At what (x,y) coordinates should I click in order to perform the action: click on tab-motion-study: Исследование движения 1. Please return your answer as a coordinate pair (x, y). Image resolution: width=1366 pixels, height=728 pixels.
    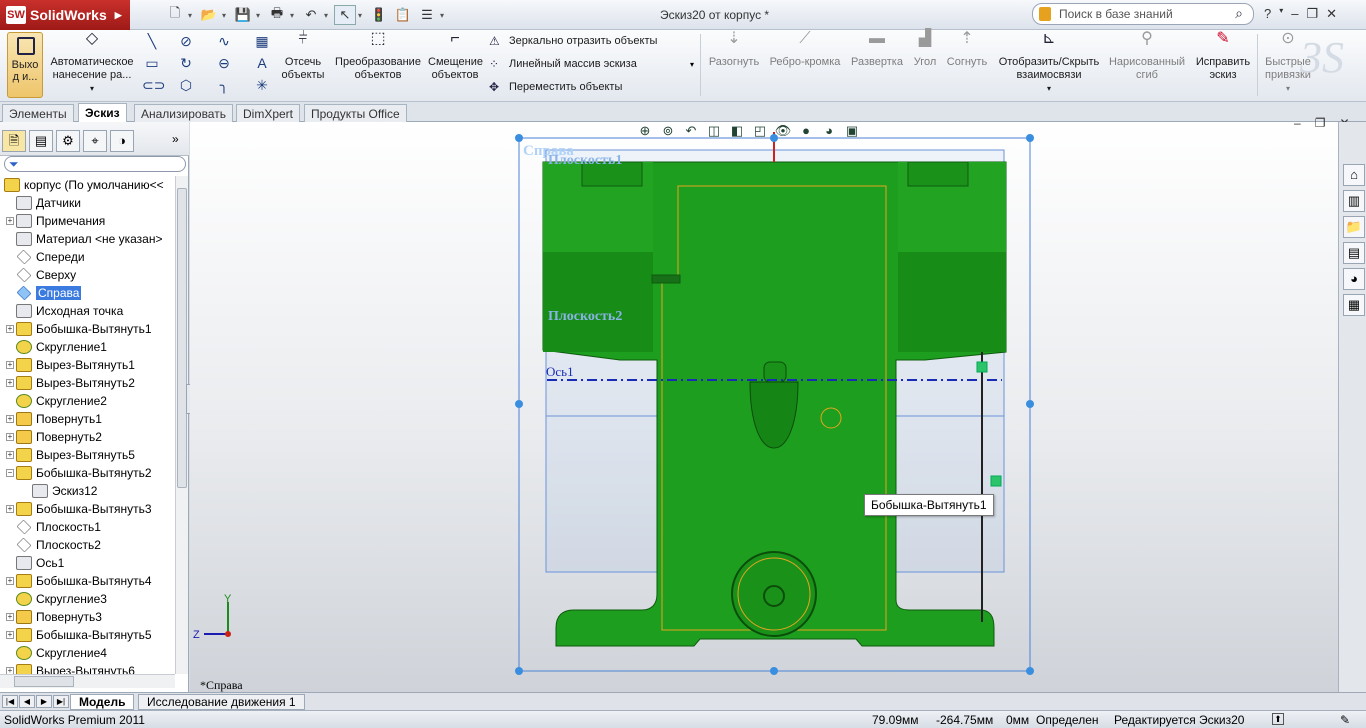
    Looking at the image, I should click on (221, 702).